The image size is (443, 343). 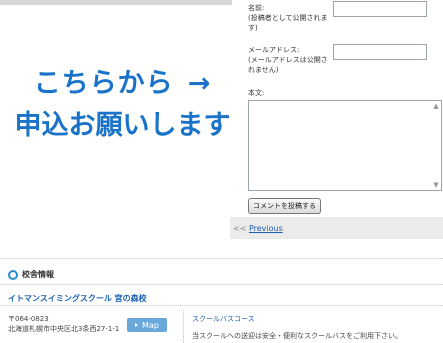 I want to click on email-input, so click(x=380, y=52).